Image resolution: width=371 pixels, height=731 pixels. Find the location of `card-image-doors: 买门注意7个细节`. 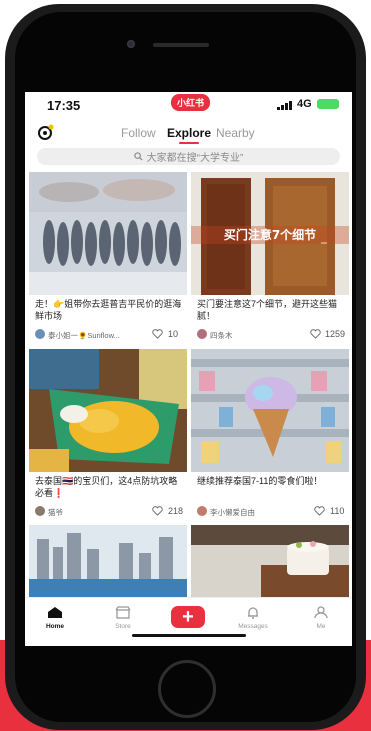

card-image-doors: 买门注意7个细节 is located at coordinates (270, 233).